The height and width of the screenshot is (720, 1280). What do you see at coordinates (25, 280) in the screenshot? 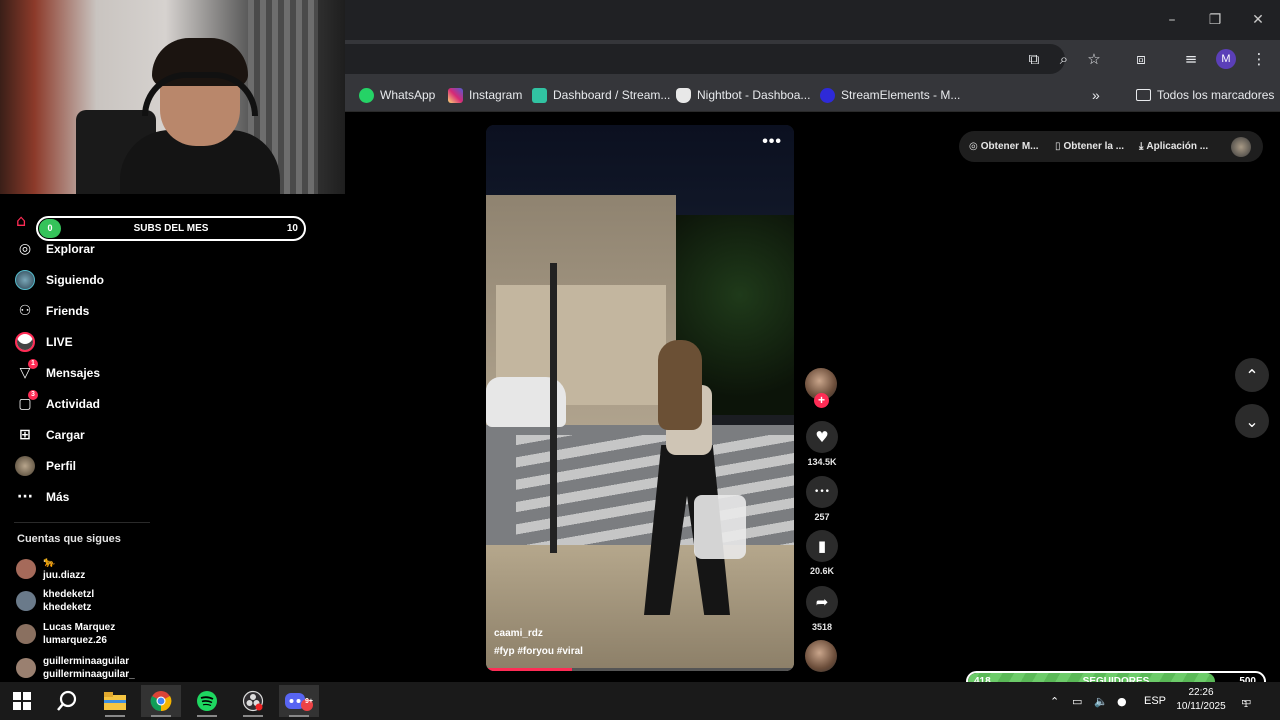
I see `avatar-icon` at bounding box center [25, 280].